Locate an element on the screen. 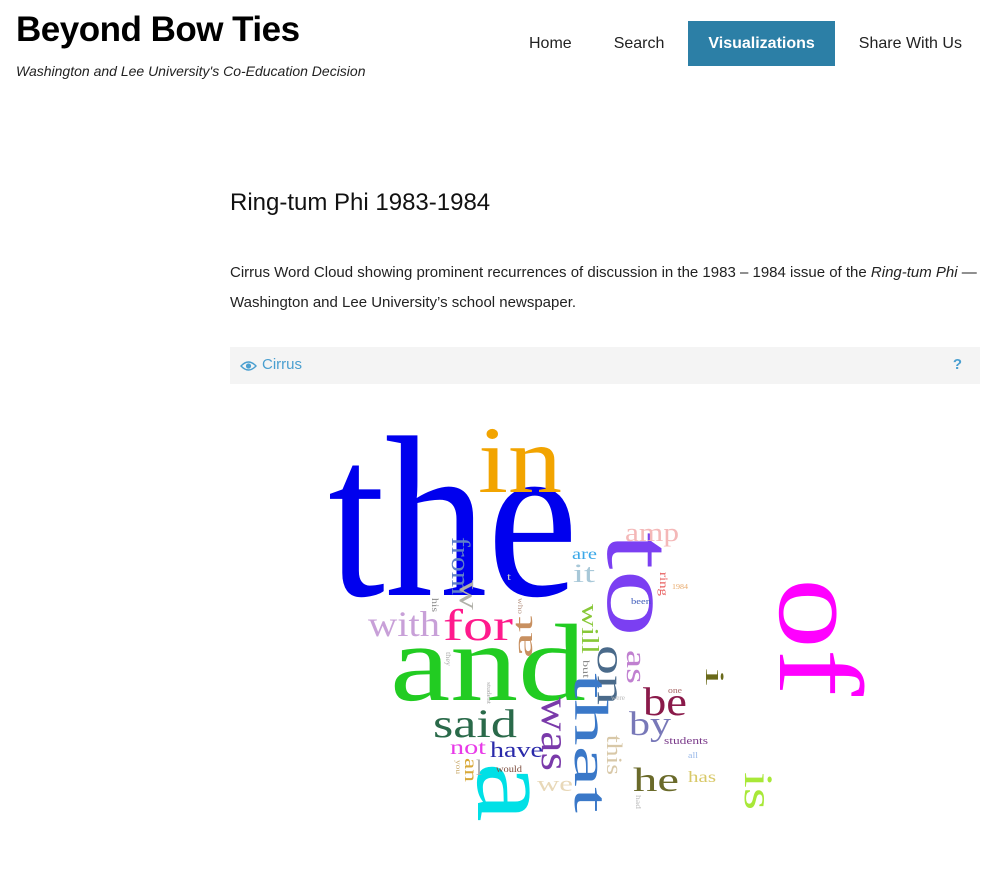  cloud-word: had is located at coordinates (638, 802).